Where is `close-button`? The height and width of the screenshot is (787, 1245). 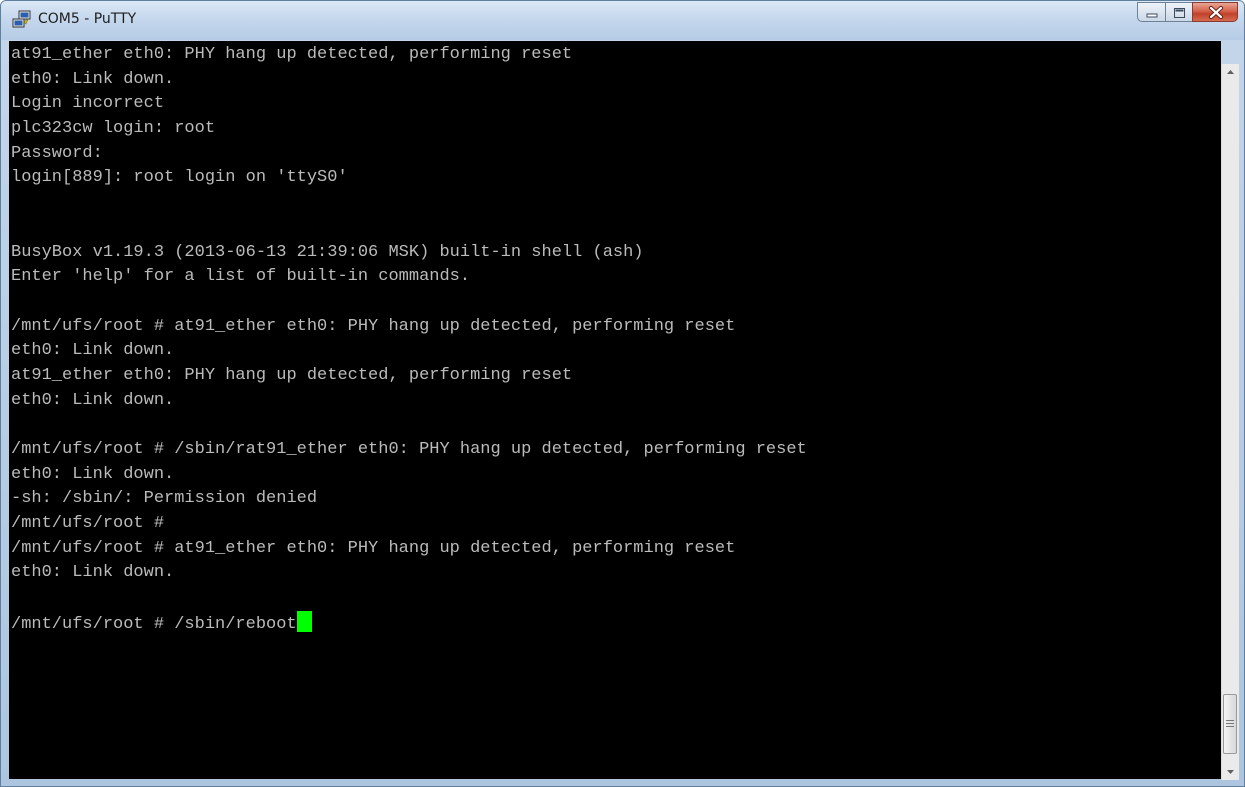
close-button is located at coordinates (1215, 12).